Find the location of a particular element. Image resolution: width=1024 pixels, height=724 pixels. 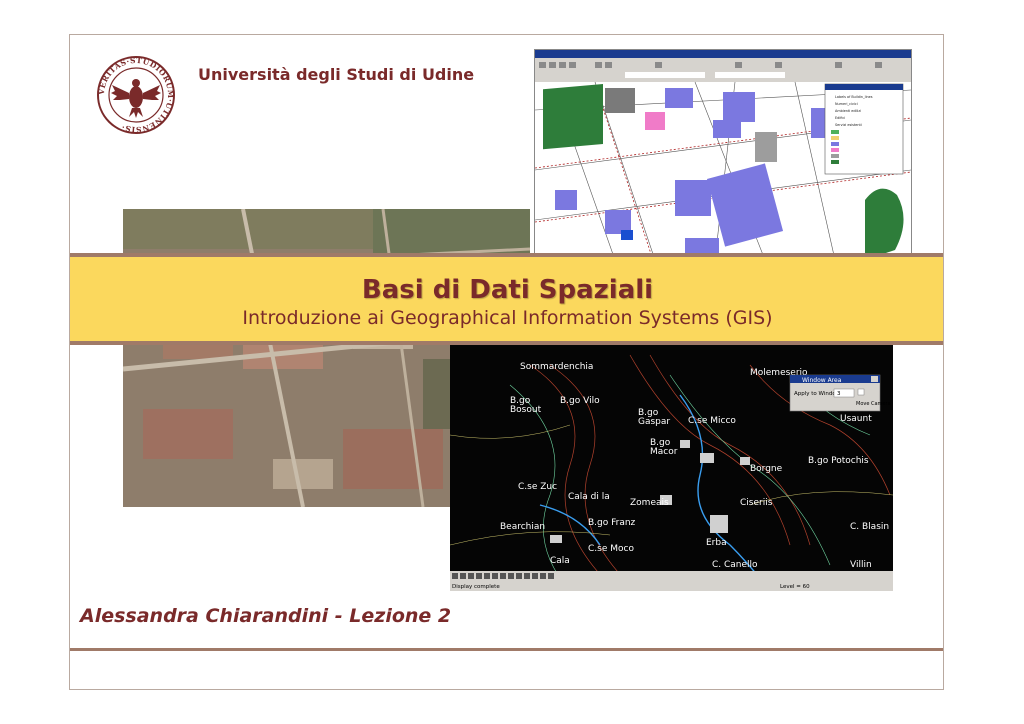

svg-text: Level = 60 is located at coordinates (795, 587).